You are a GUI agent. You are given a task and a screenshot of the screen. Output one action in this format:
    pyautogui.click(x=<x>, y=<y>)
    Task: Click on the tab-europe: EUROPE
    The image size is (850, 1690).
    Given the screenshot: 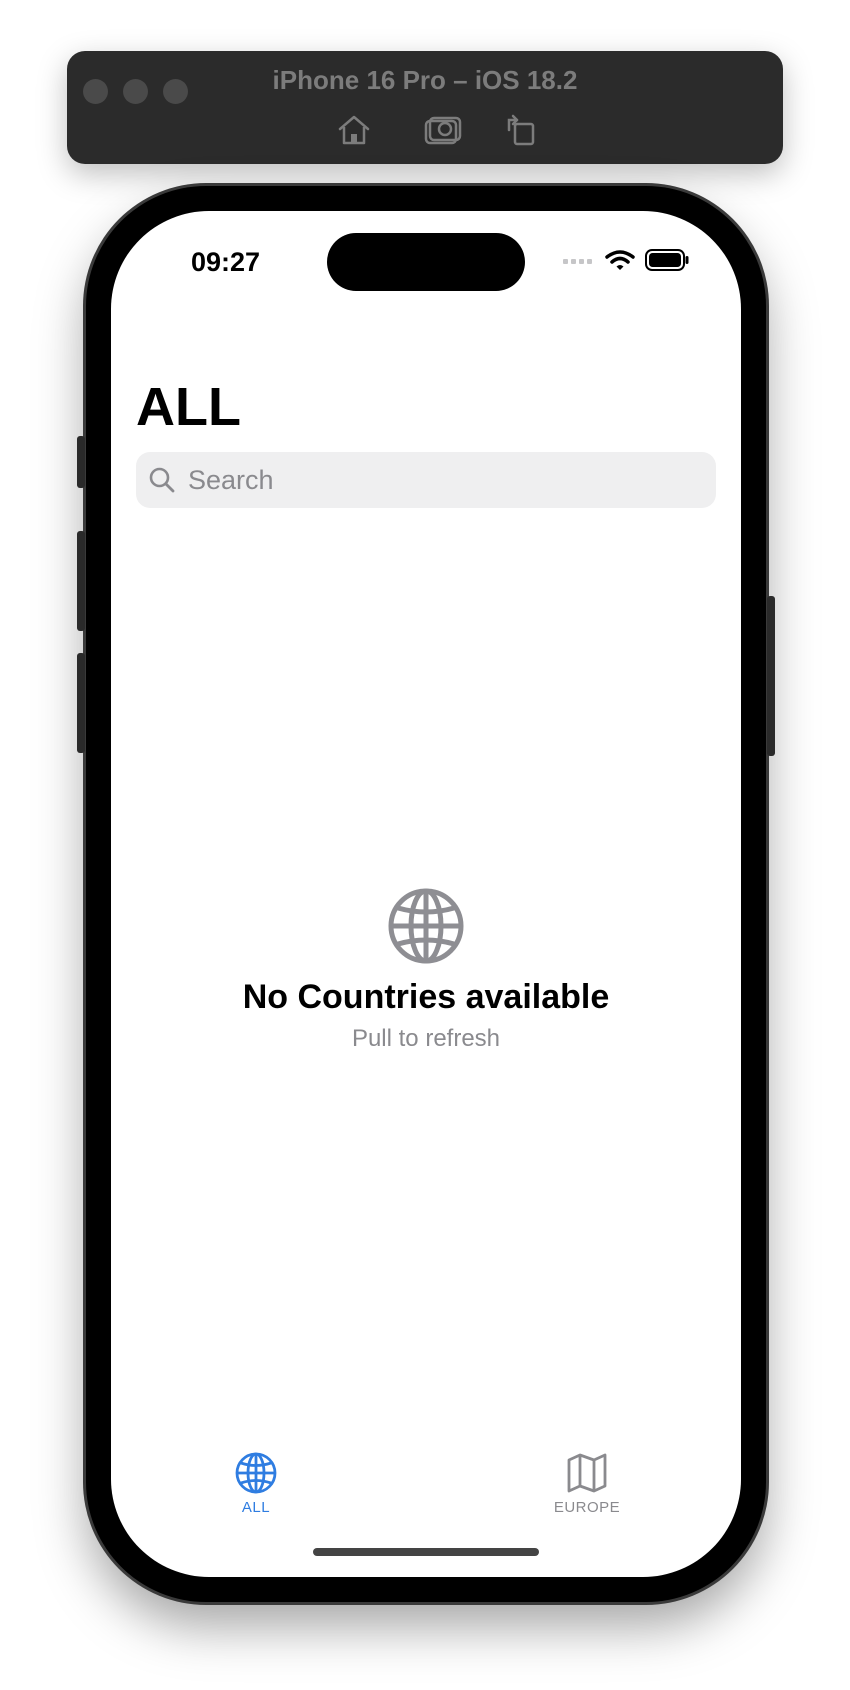 What is the action you would take?
    pyautogui.click(x=587, y=1483)
    